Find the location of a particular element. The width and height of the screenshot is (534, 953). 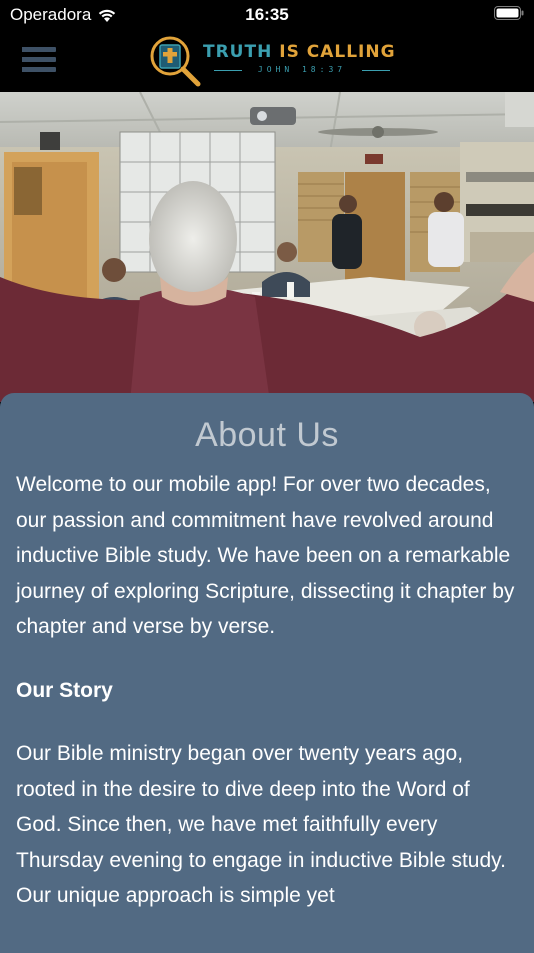

logo-title: TRUTH IS CALLING is located at coordinates (299, 52).